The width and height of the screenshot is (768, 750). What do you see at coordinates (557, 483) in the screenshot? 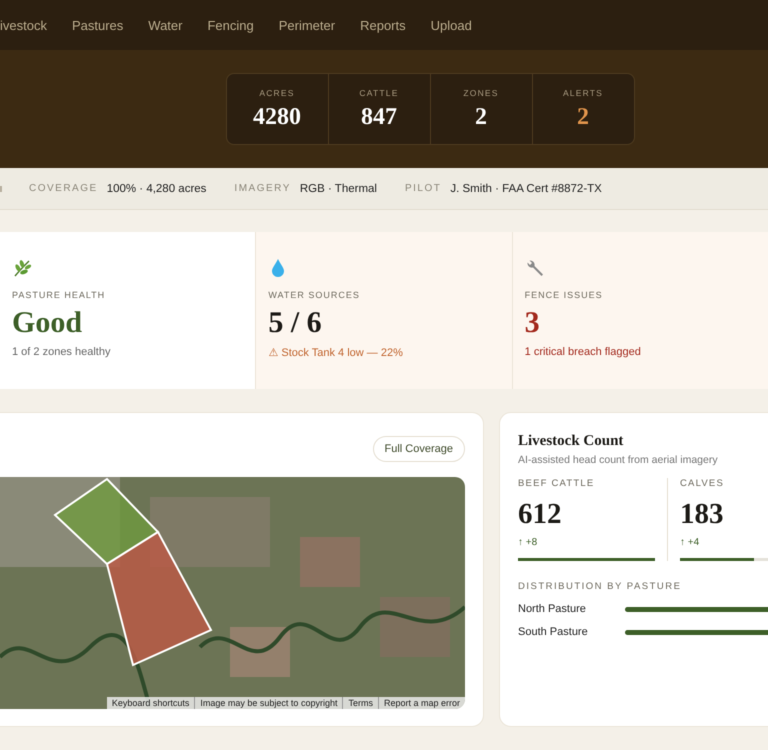
I see `count-label: BEEF CATTLE` at bounding box center [557, 483].